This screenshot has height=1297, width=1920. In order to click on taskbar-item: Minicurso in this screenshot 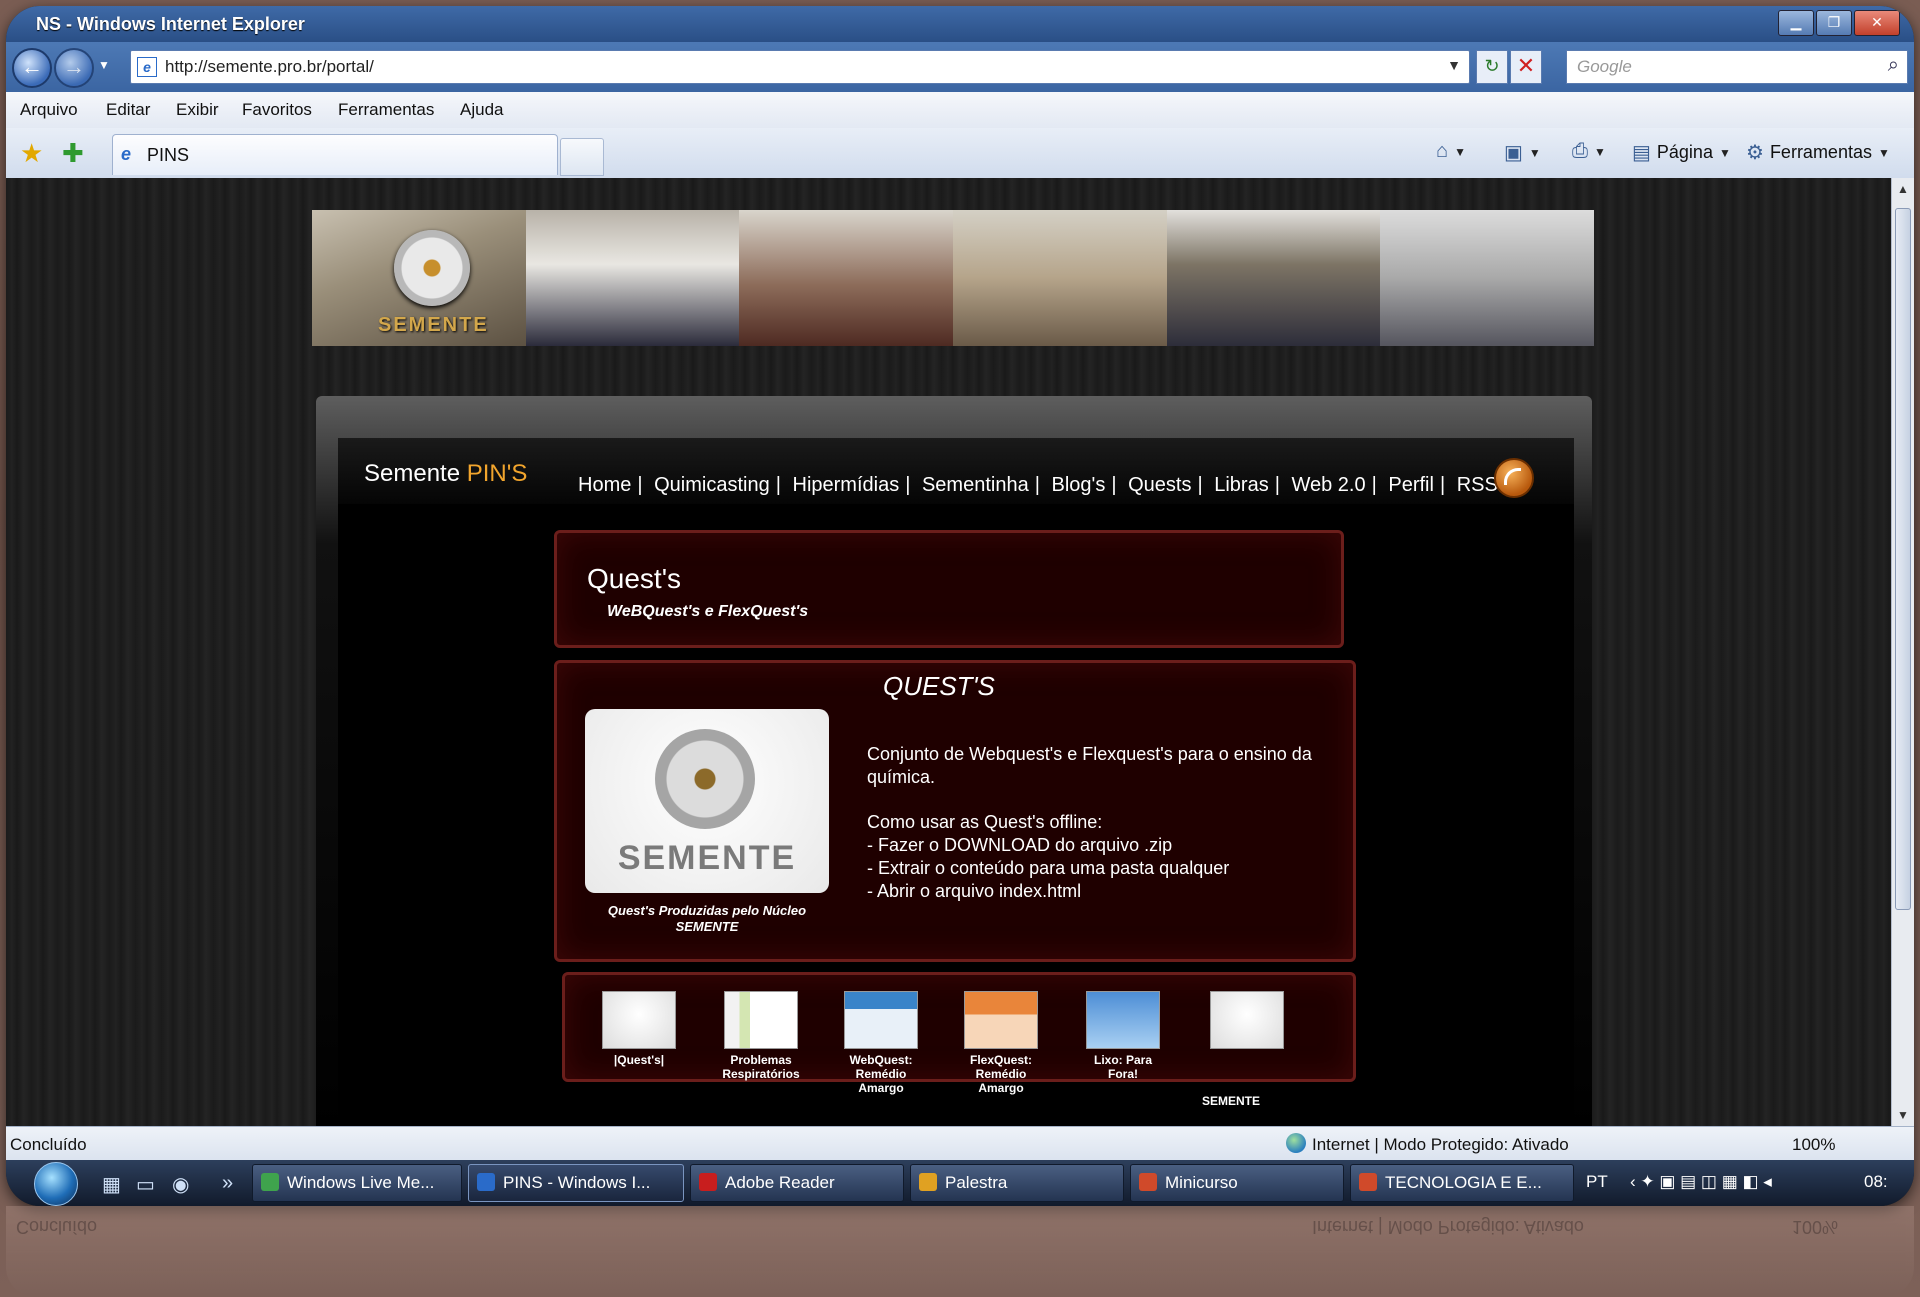, I will do `click(1237, 1183)`.